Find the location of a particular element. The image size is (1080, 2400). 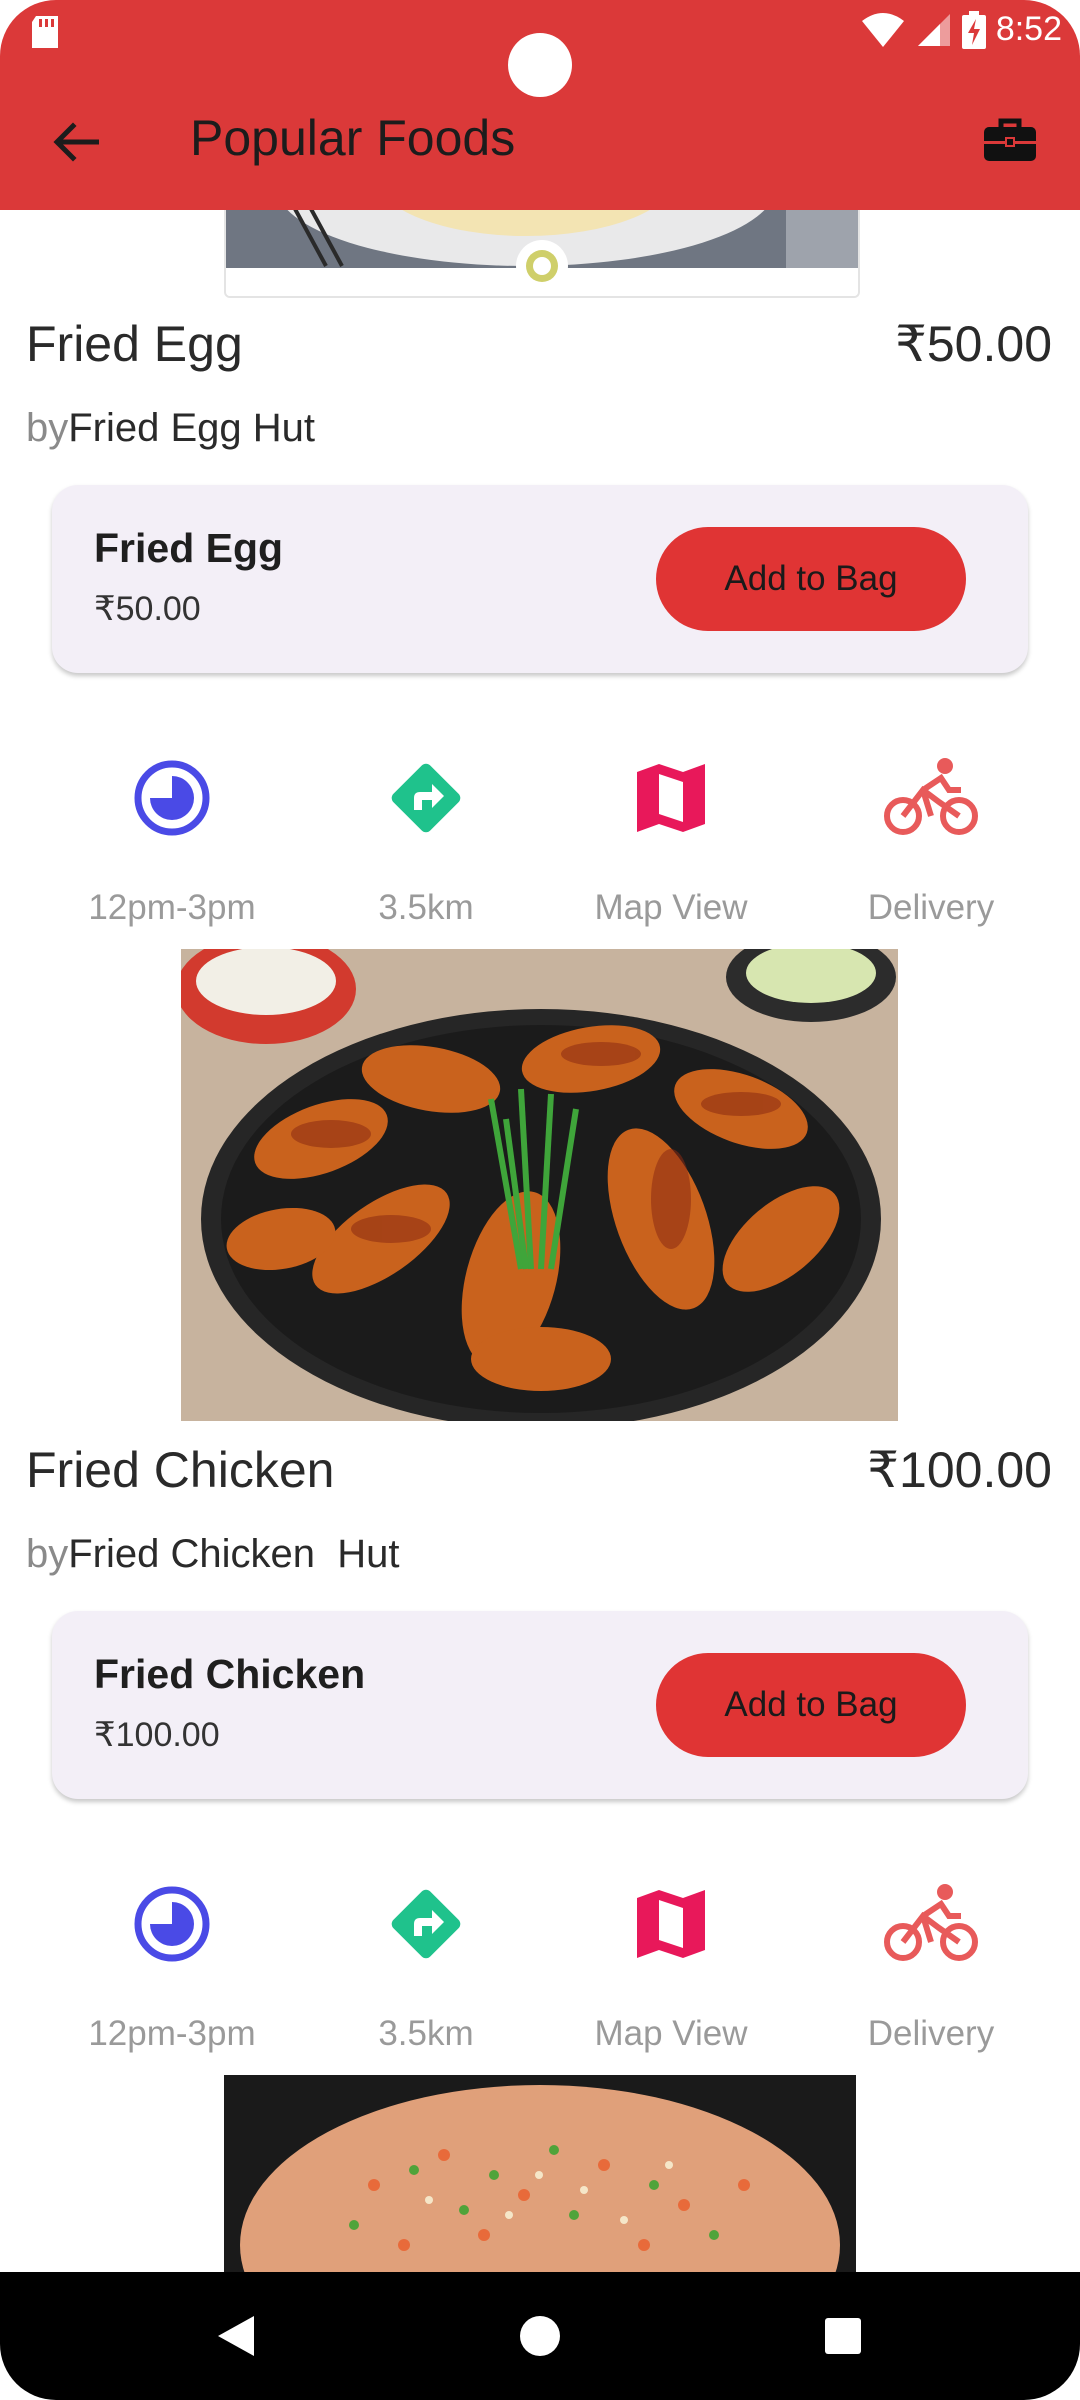

battery-charging-icon is located at coordinates (973, 29).